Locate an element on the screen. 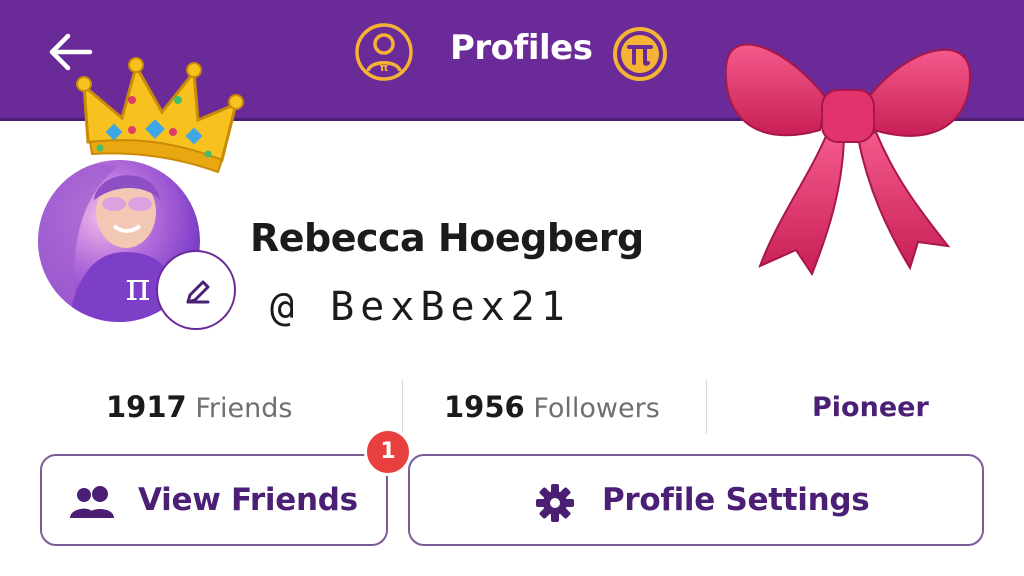 Image resolution: width=1024 pixels, height=576 pixels. display-name: Rebecca Hoegberg is located at coordinates (447, 238).